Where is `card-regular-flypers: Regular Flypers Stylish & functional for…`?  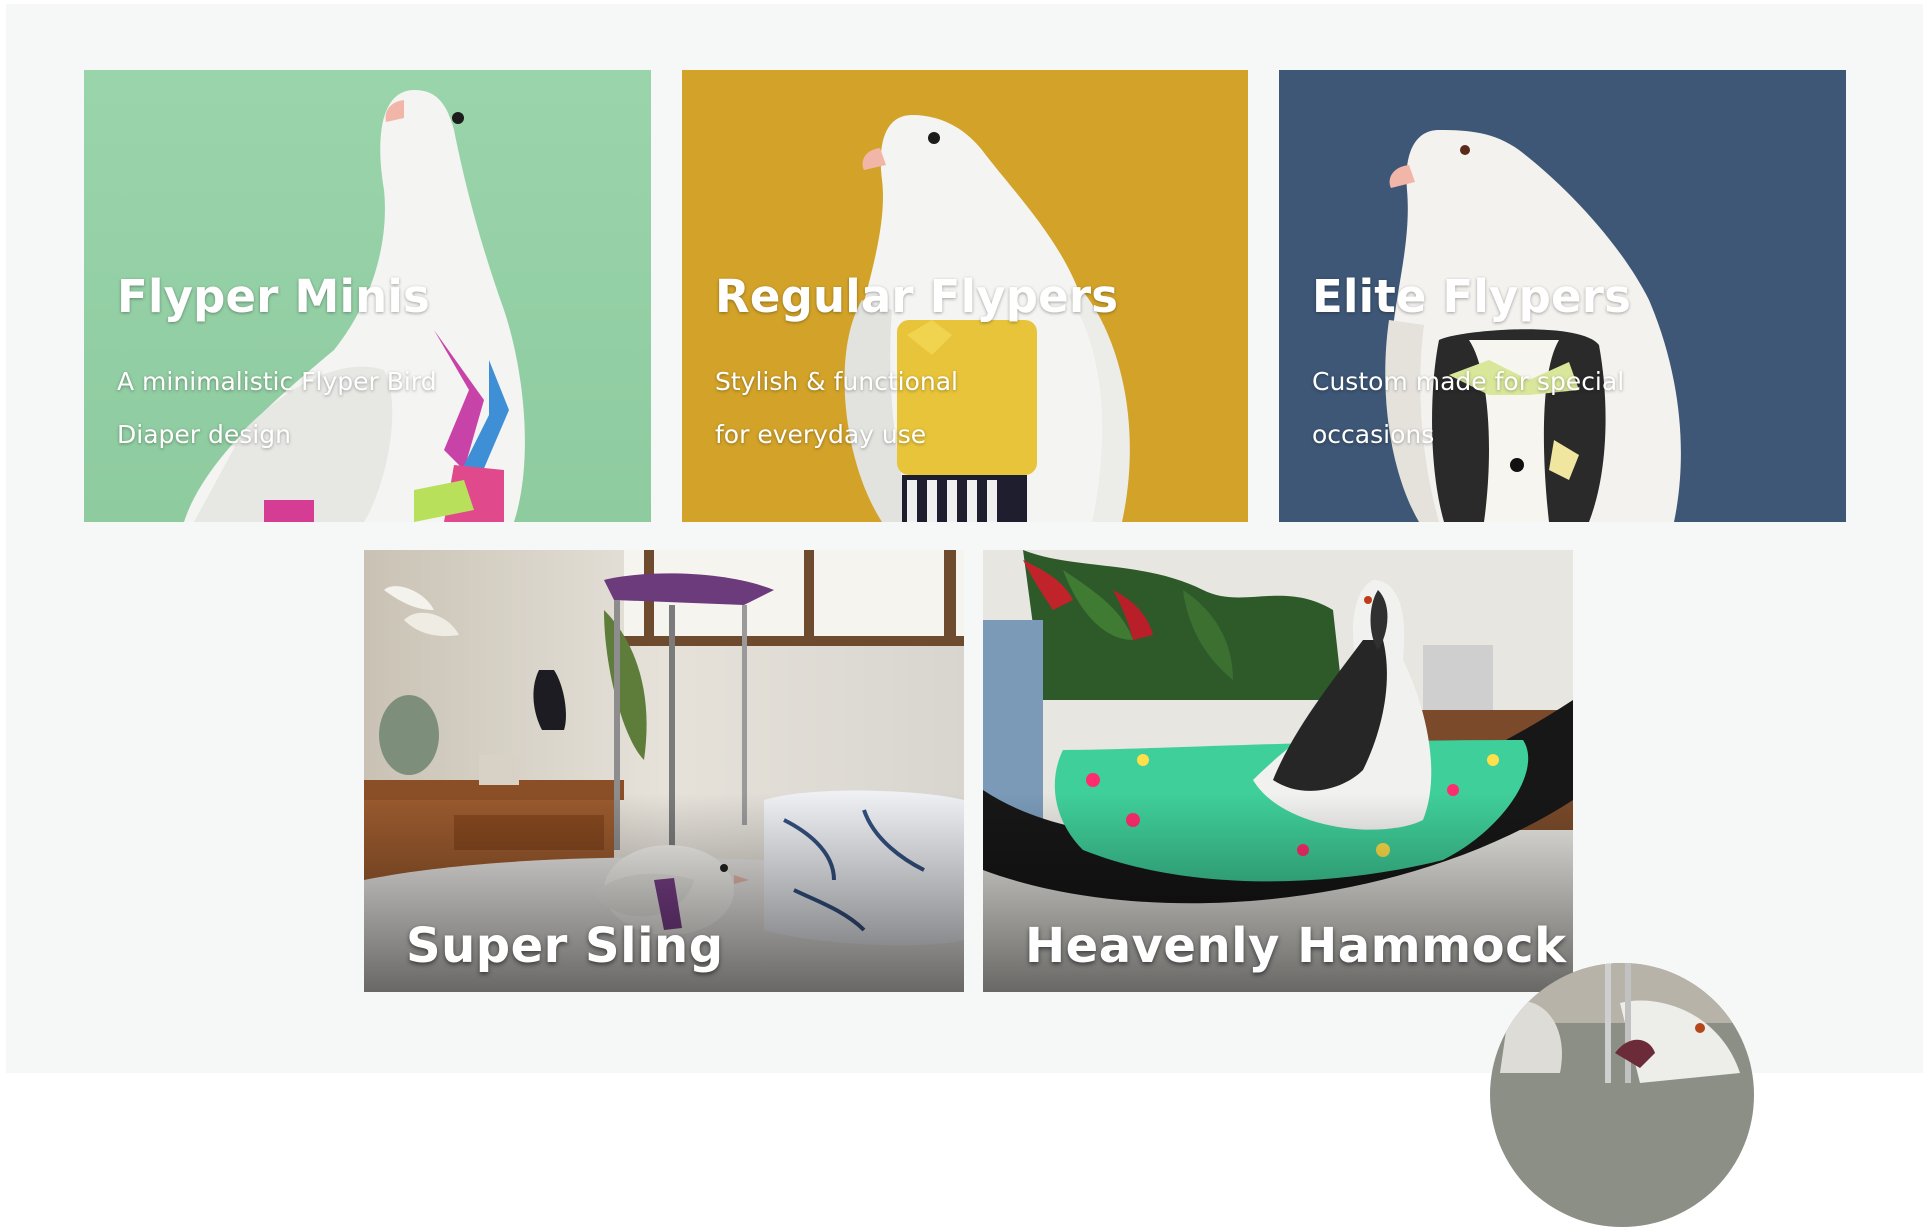
card-regular-flypers: Regular Flypers Stylish & functional for… is located at coordinates (965, 296).